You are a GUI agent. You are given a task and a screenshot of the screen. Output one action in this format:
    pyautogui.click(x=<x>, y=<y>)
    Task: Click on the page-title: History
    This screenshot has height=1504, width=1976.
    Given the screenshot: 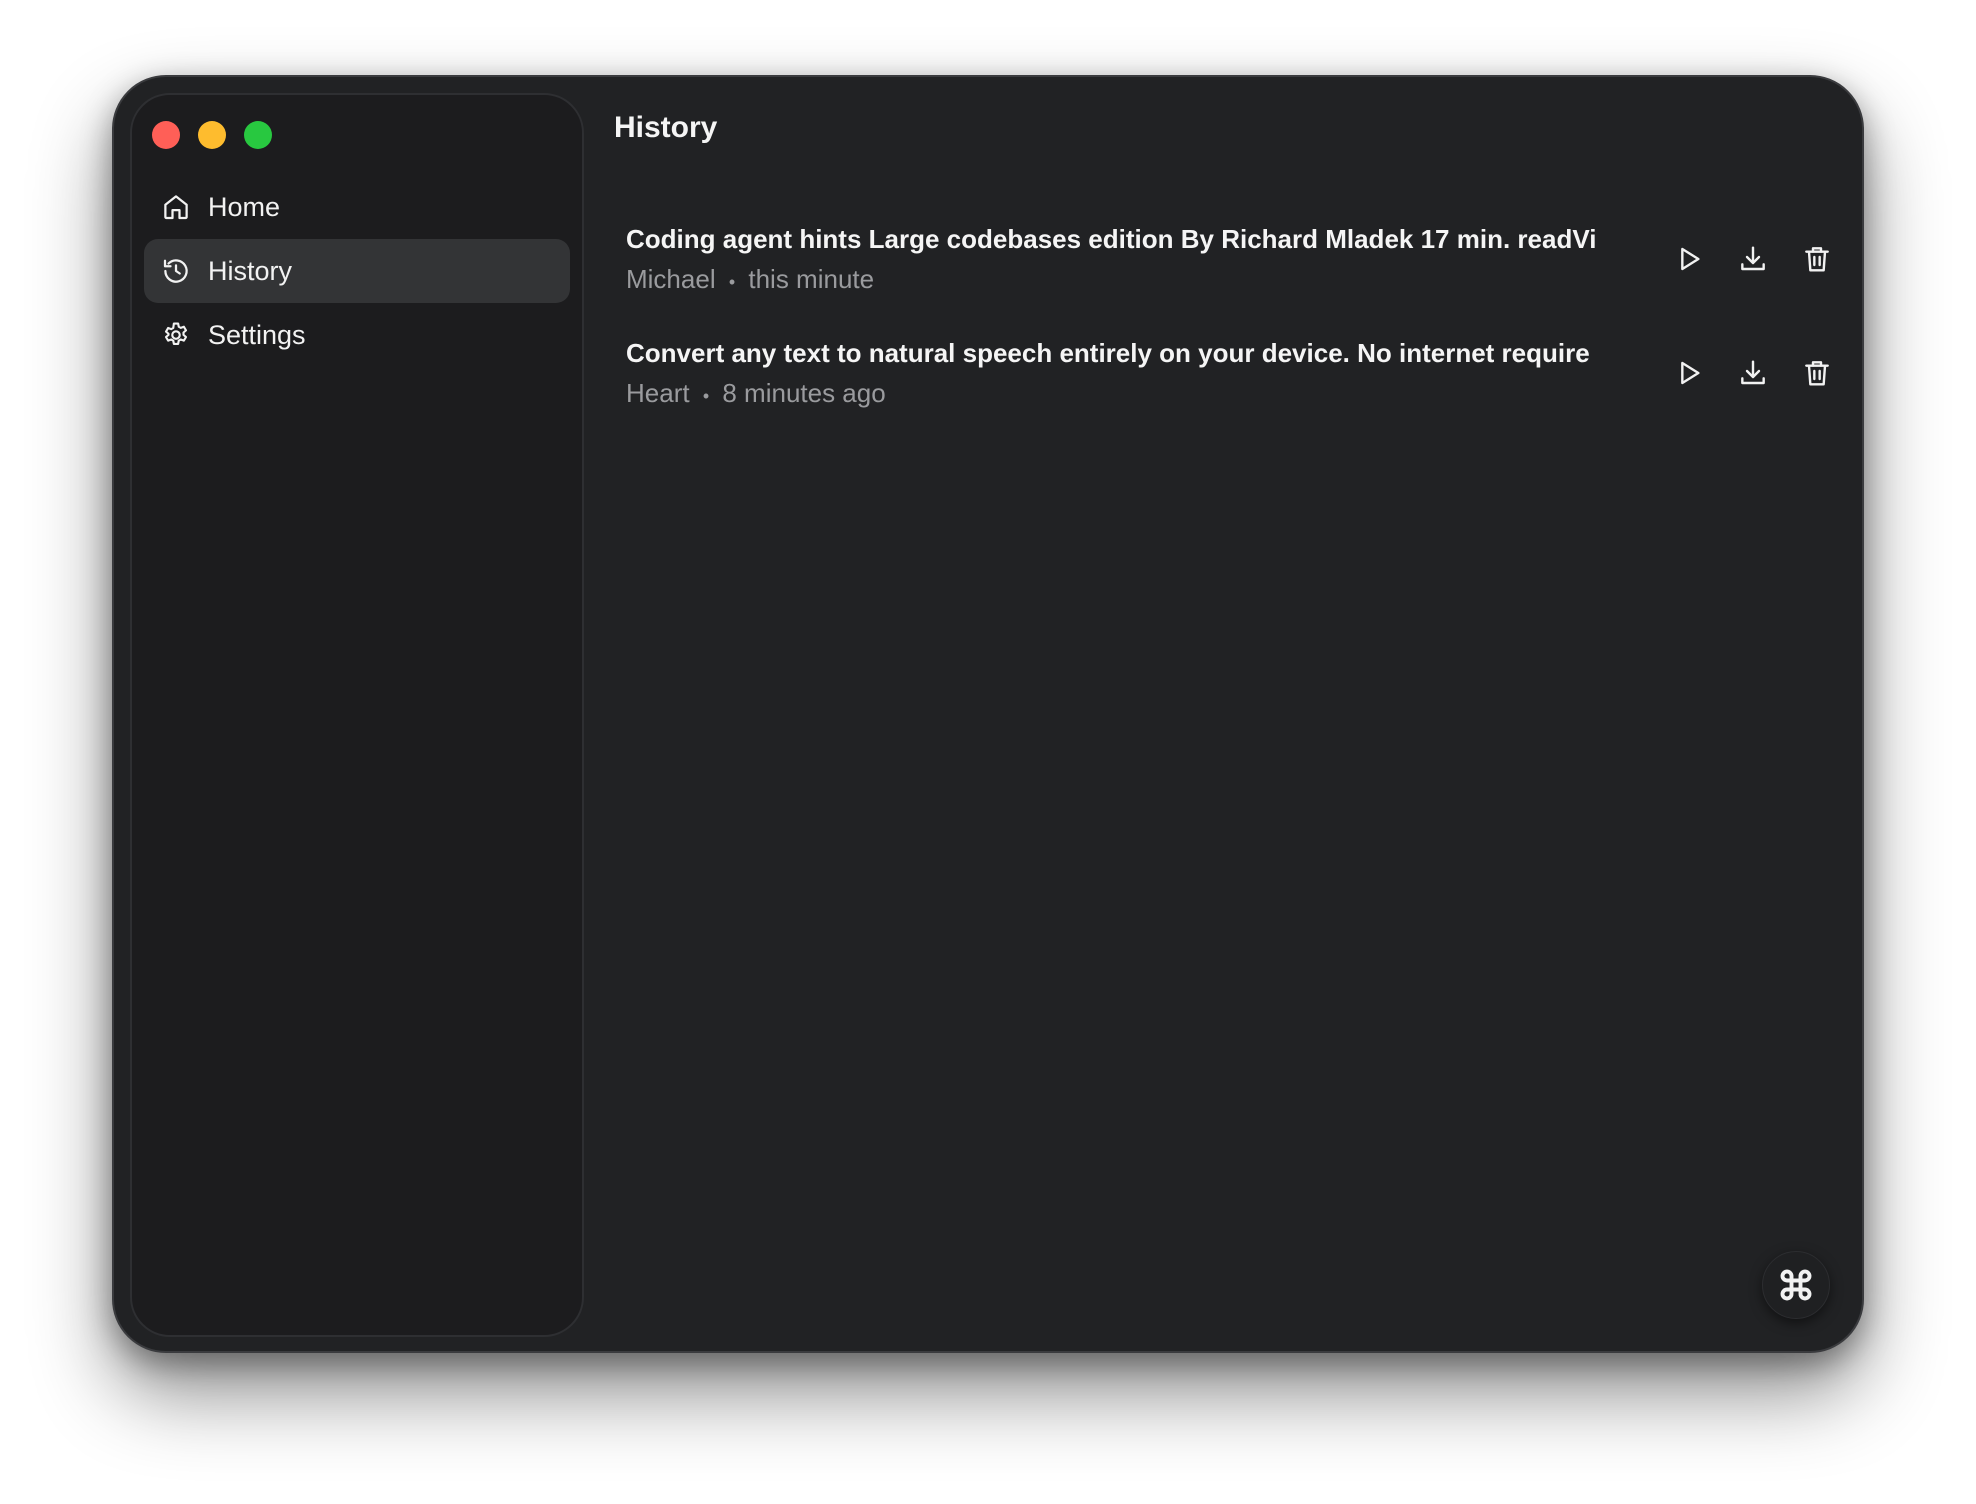 What is the action you would take?
    pyautogui.click(x=666, y=127)
    